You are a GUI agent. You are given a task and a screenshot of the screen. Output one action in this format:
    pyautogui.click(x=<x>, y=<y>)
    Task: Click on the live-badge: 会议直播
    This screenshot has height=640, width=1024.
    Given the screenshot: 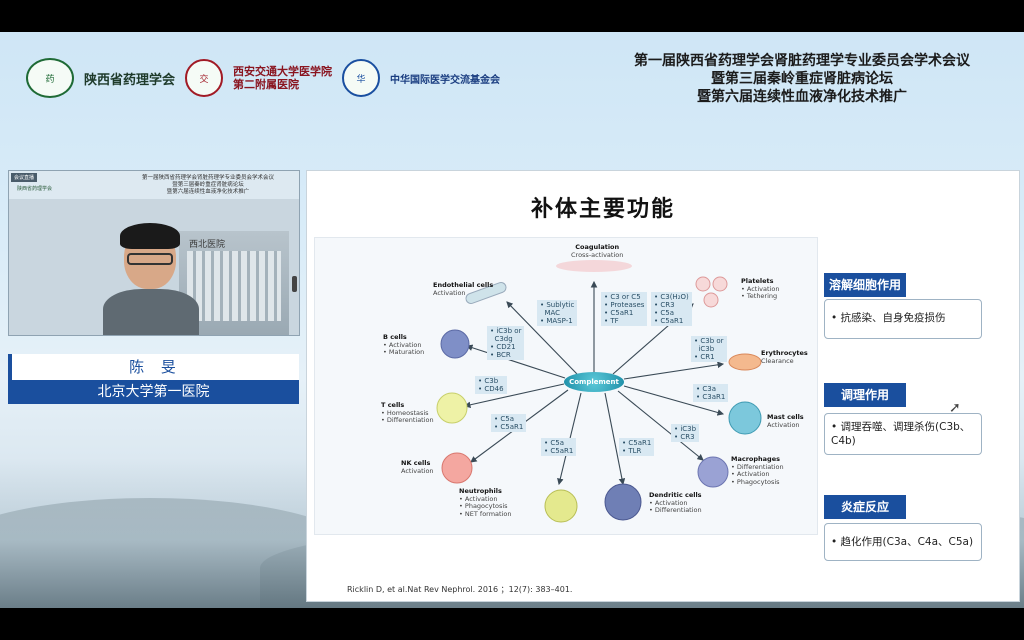 What is the action you would take?
    pyautogui.click(x=24, y=177)
    